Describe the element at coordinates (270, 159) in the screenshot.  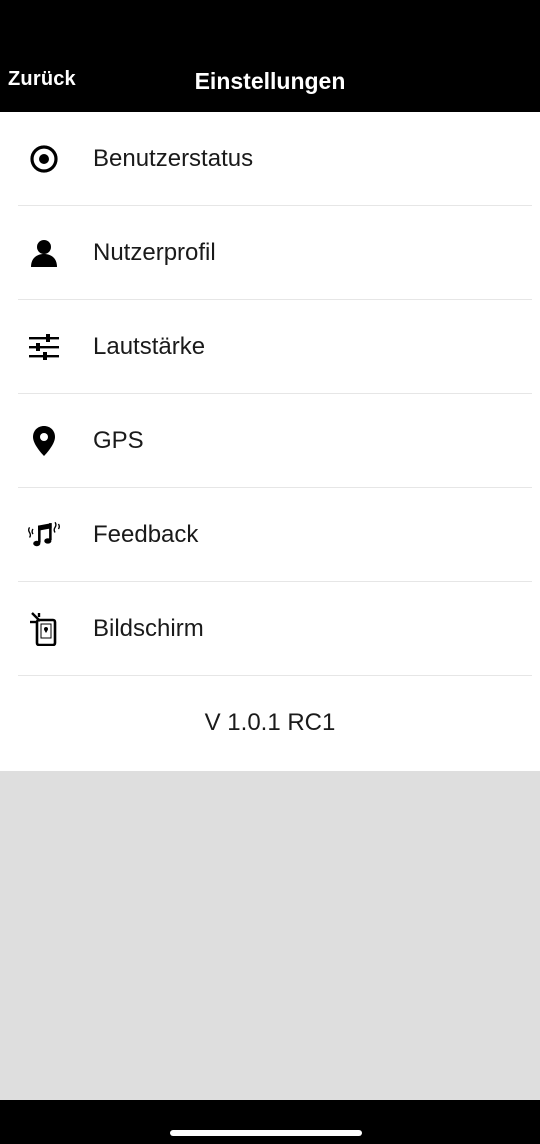
I see `settings-item-benutzerstatus: Benutzerstatus` at that location.